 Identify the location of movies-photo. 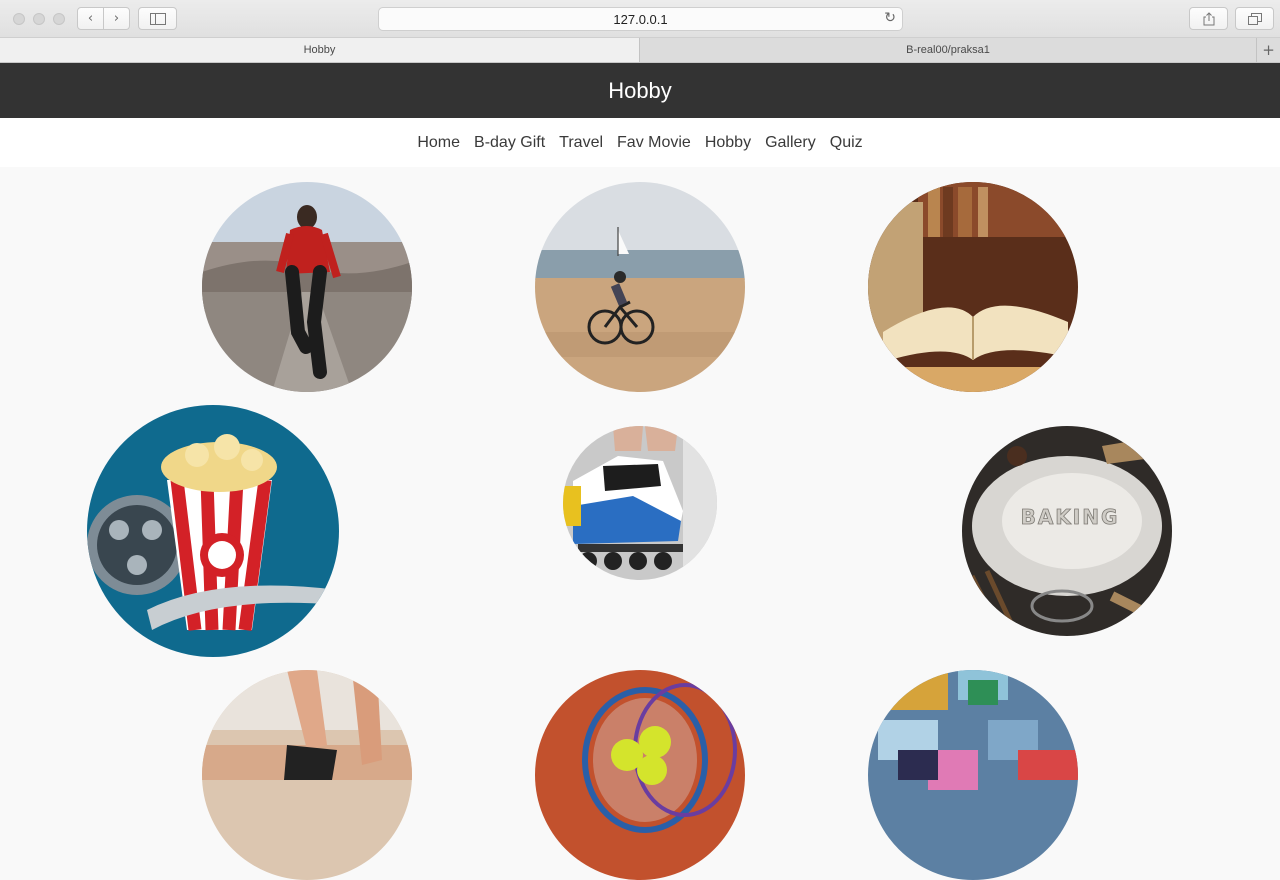
(213, 531).